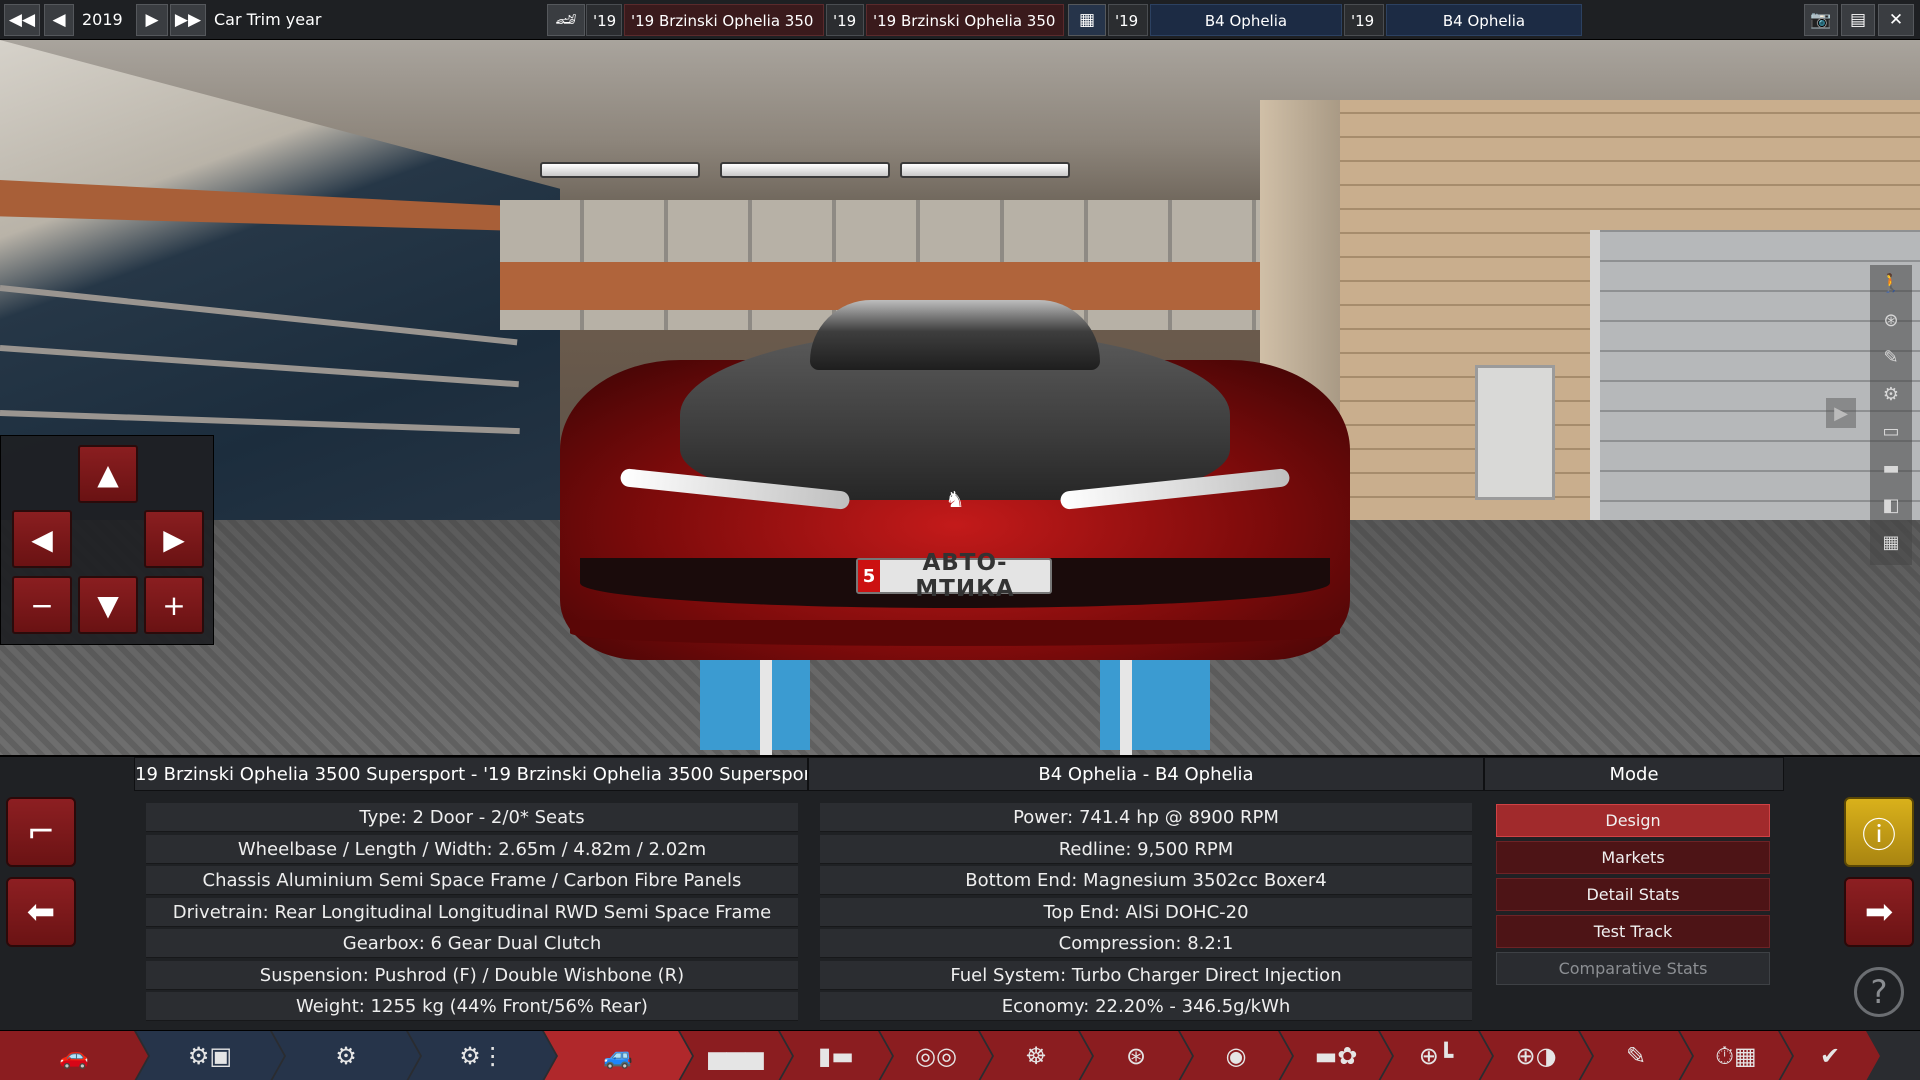 Image resolution: width=1920 pixels, height=1080 pixels. I want to click on brand-emblem-icon: ♞, so click(955, 500).